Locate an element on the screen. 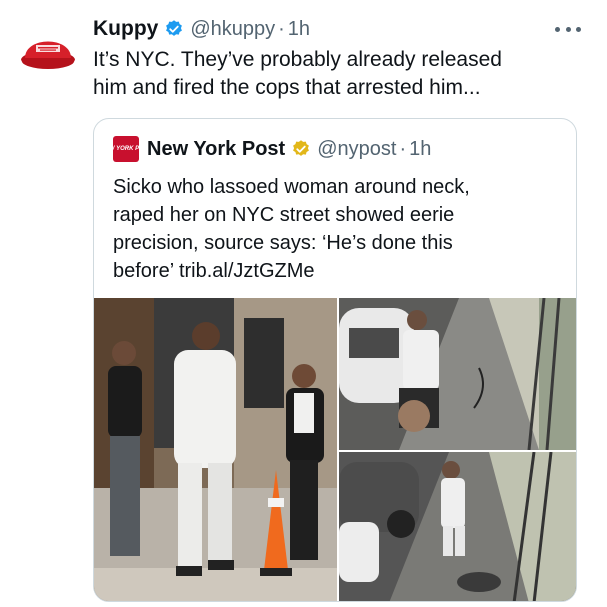 Image resolution: width=607 pixels, height=607 pixels. red-cap-icon is located at coordinates (48, 55).